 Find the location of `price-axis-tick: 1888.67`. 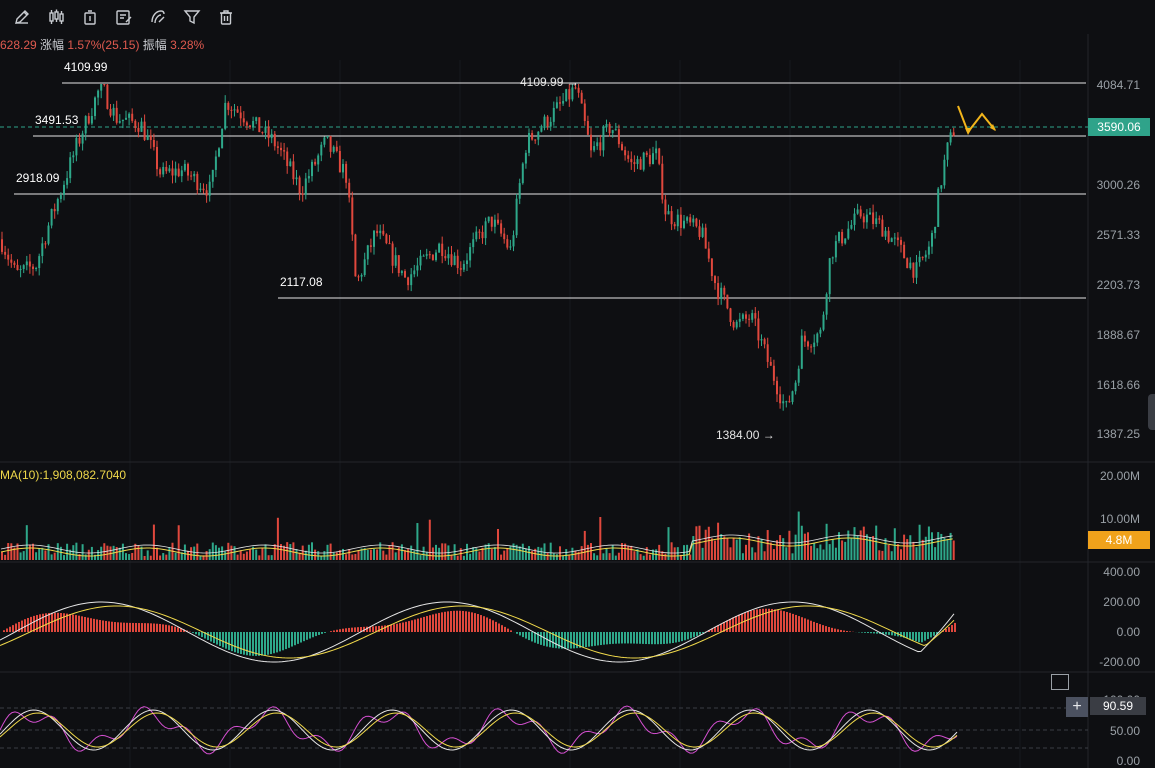

price-axis-tick: 1888.67 is located at coordinates (1119, 335).